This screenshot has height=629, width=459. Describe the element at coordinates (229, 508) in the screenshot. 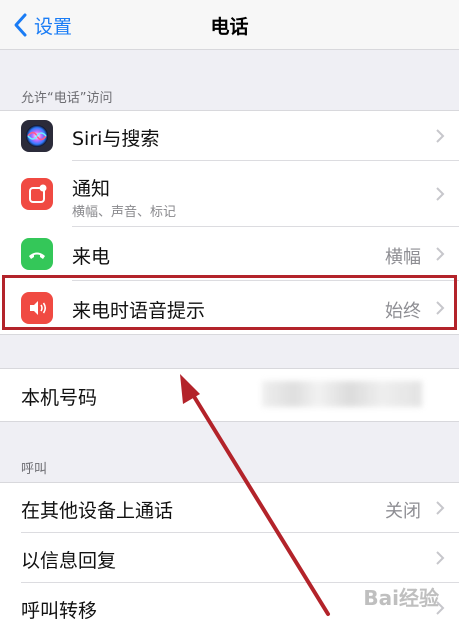

I see `row-calls-on-other-devices: 在其他设备上通话 关闭` at that location.